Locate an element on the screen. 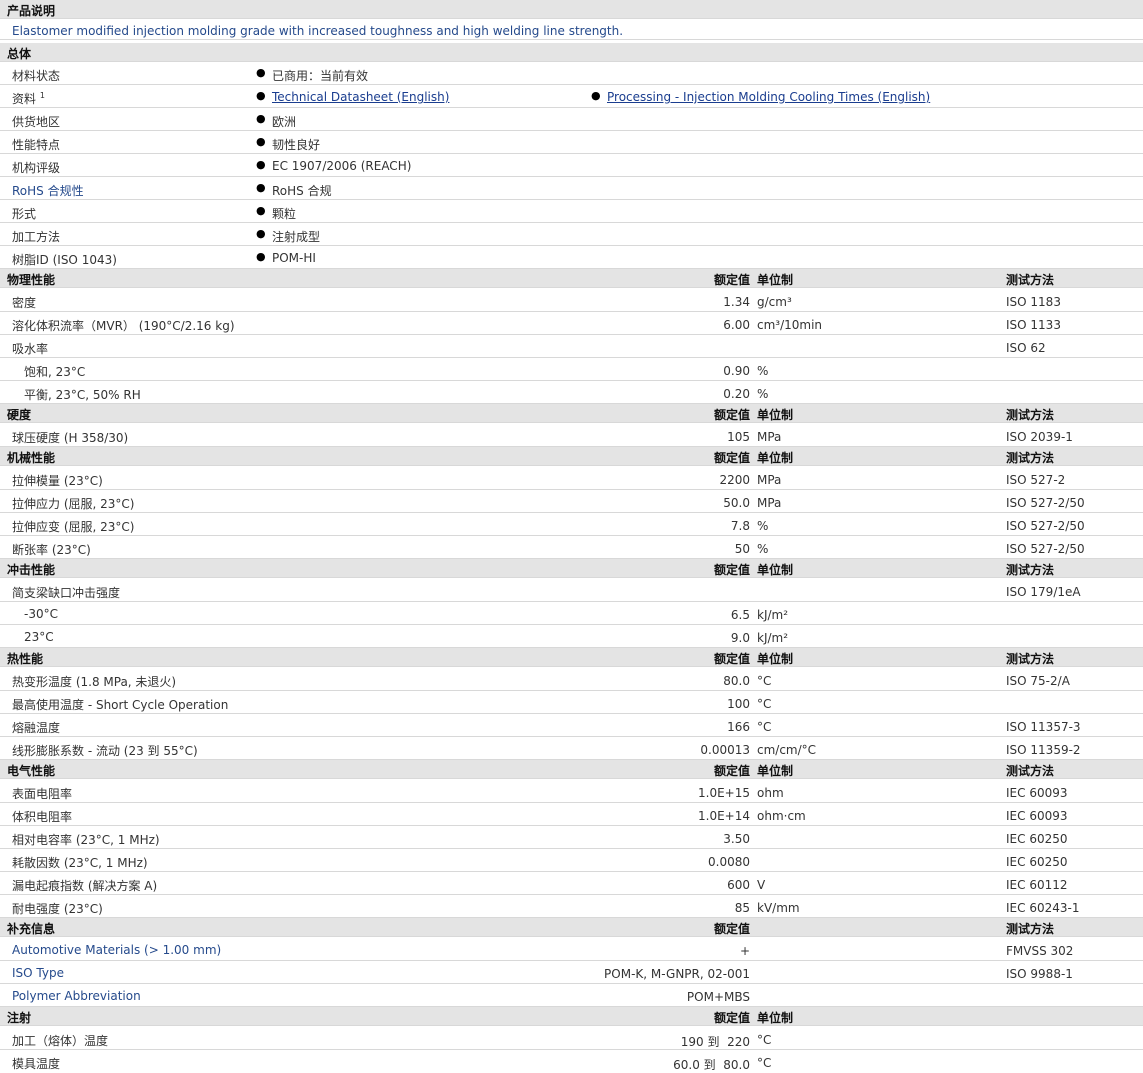 The height and width of the screenshot is (1073, 1143). row-label: 机构评级 is located at coordinates (36, 168).